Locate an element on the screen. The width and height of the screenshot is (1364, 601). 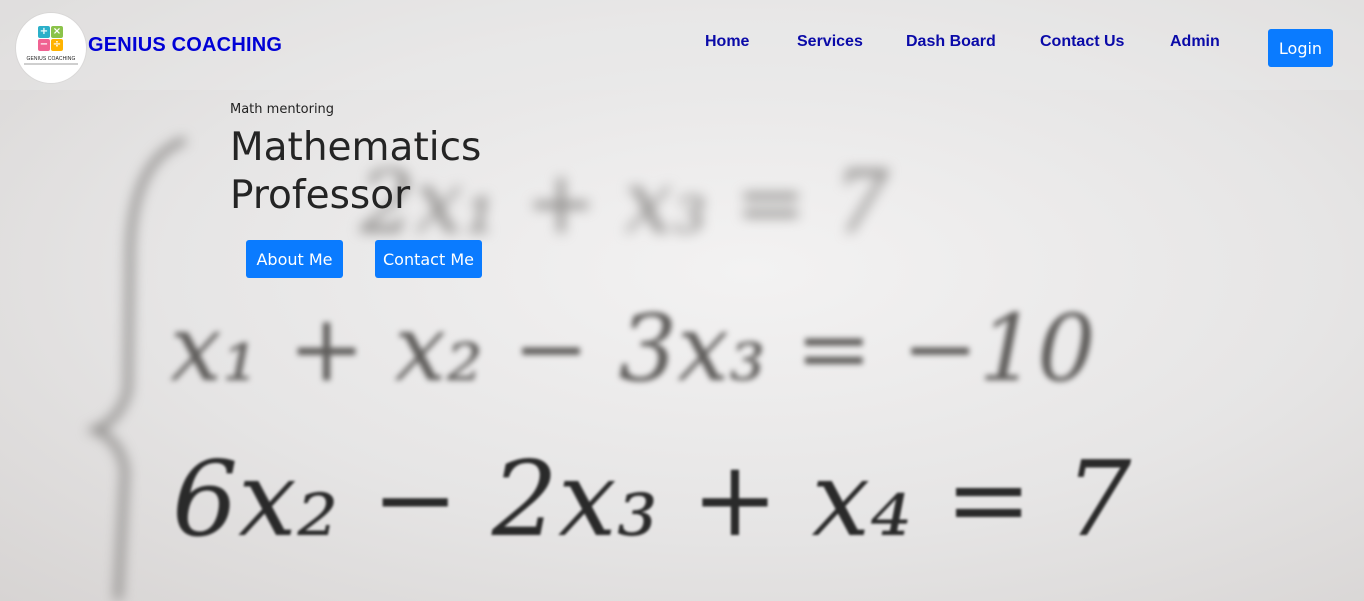
logo-caption: GENIUS COACHING is located at coordinates (51, 59).